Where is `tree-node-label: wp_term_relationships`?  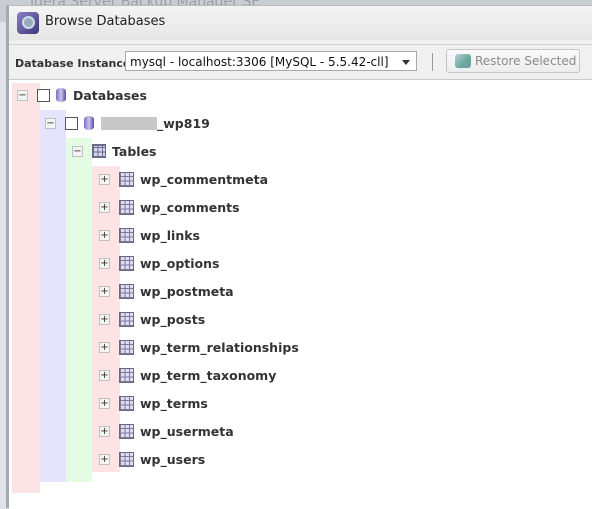 tree-node-label: wp_term_relationships is located at coordinates (219, 347).